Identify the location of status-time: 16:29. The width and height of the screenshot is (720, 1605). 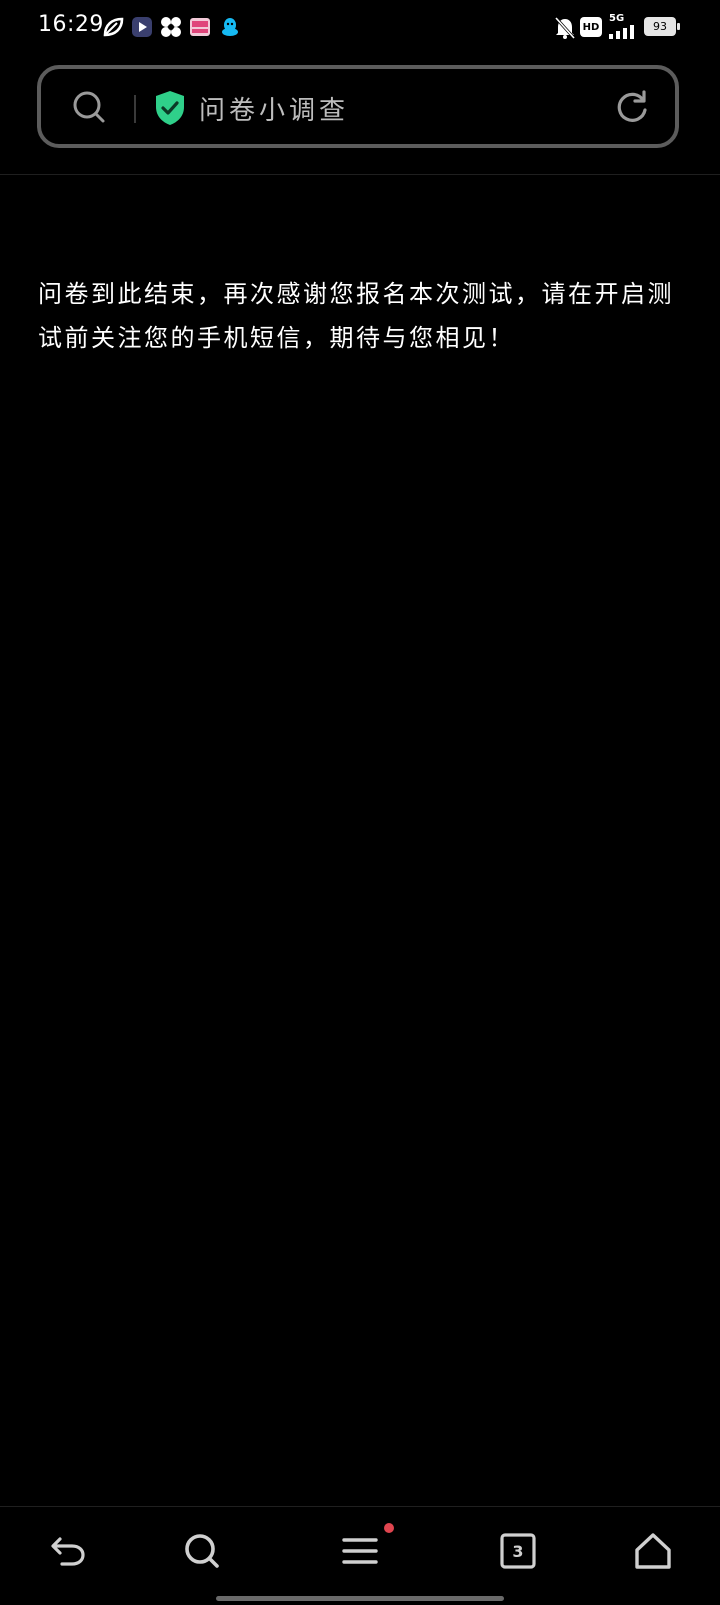
(71, 24).